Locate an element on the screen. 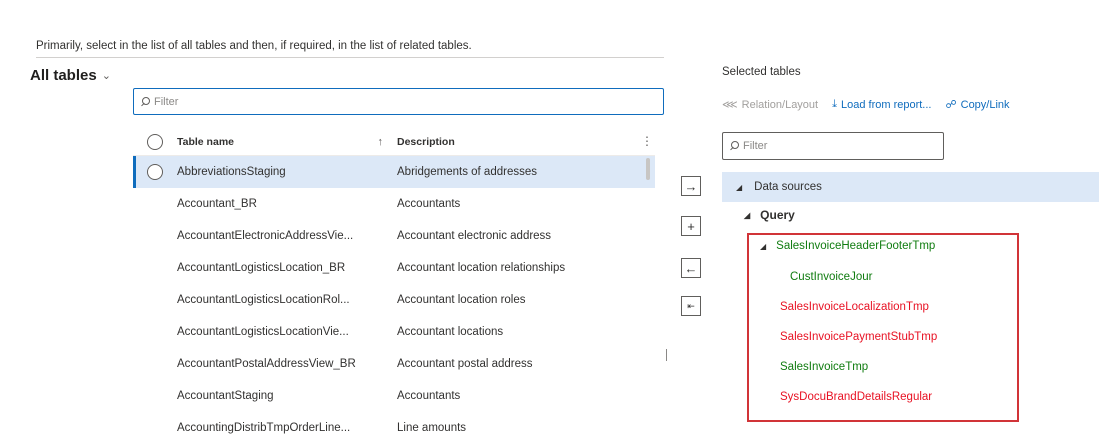 This screenshot has width=1099, height=446. tree-node-sales-invoice-tmp: SalesInvoiceTmp is located at coordinates (824, 367).